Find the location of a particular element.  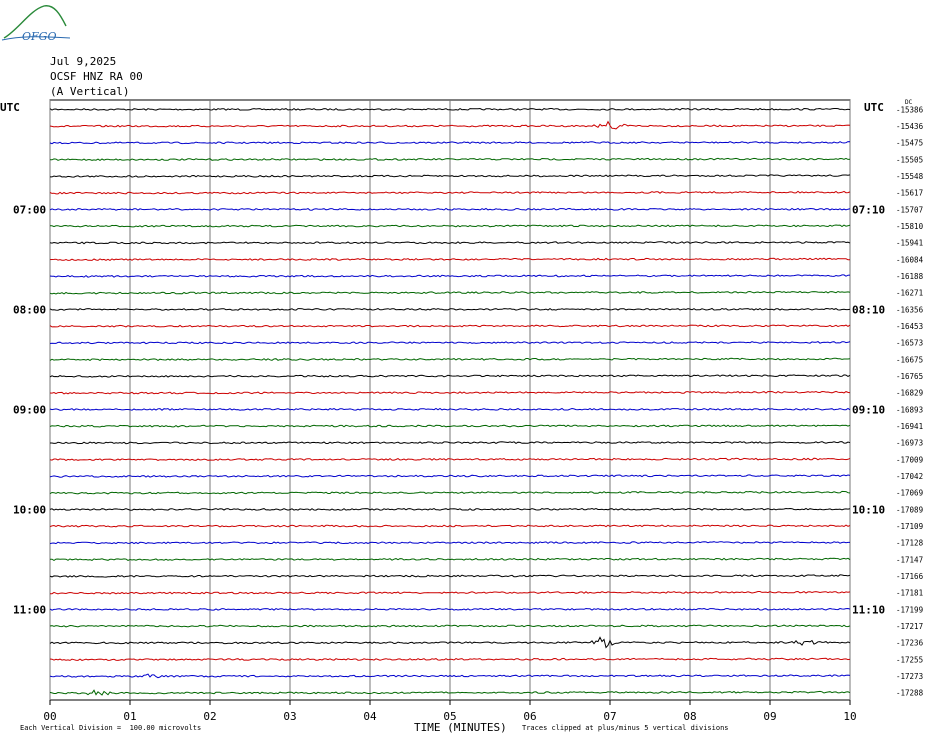

dc-offset-label: -17147 is located at coordinates (909, 559).